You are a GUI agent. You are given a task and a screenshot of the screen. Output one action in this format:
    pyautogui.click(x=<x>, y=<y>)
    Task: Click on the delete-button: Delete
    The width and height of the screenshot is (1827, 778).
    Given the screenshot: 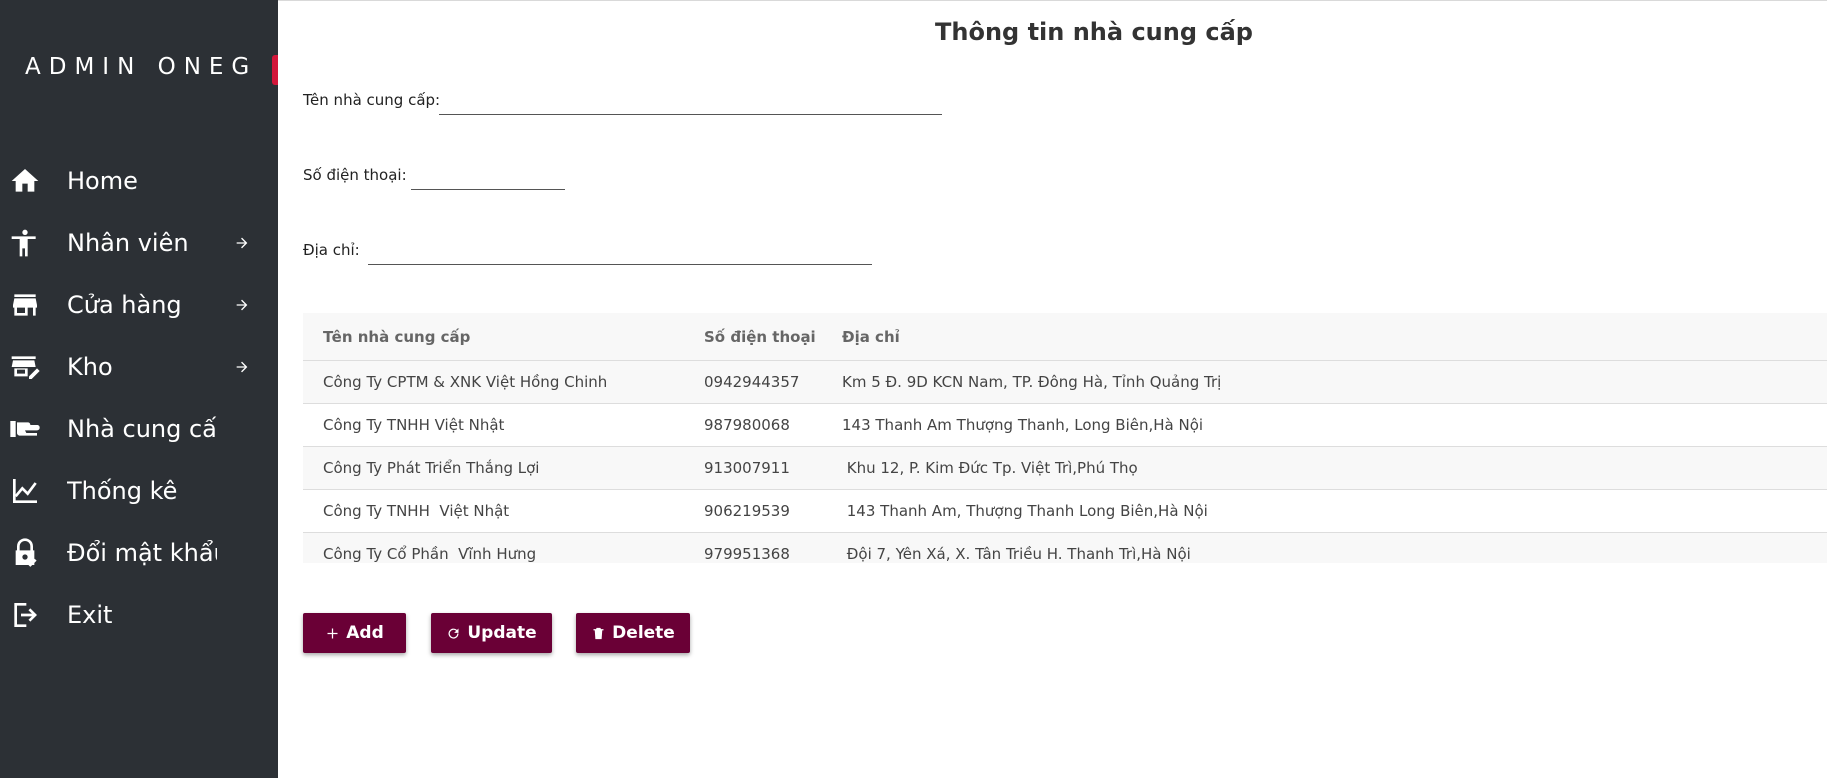 What is the action you would take?
    pyautogui.click(x=633, y=633)
    